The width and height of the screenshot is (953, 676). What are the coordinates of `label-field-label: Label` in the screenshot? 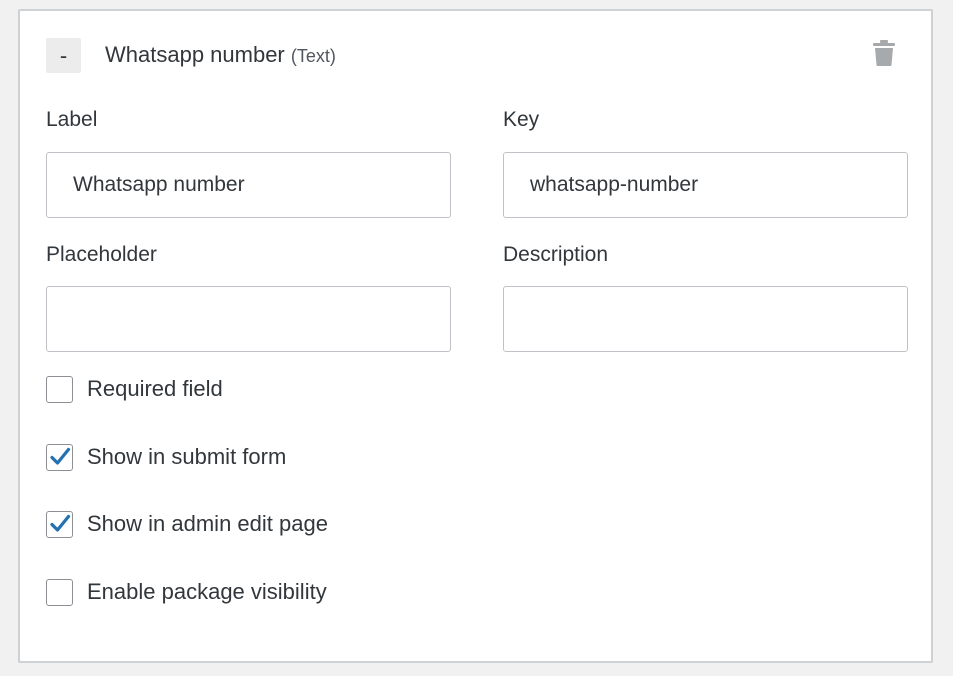 It's located at (72, 119).